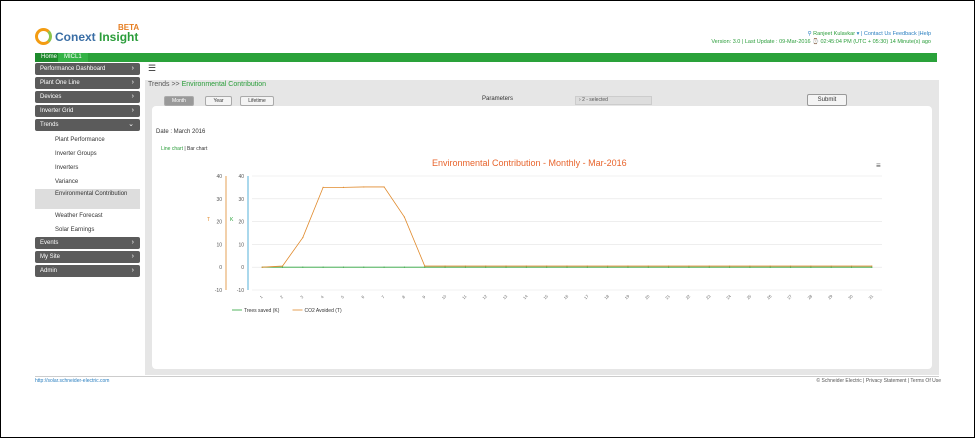  What do you see at coordinates (87, 69) in the screenshot?
I see `sidebar-item-performance-dashboard: Performance Dashboard ›` at bounding box center [87, 69].